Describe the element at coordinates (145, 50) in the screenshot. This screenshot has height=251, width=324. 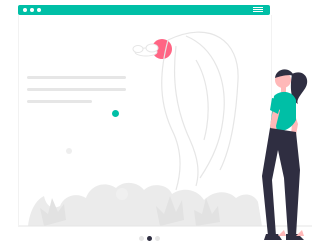
I see `cloud-icon` at that location.